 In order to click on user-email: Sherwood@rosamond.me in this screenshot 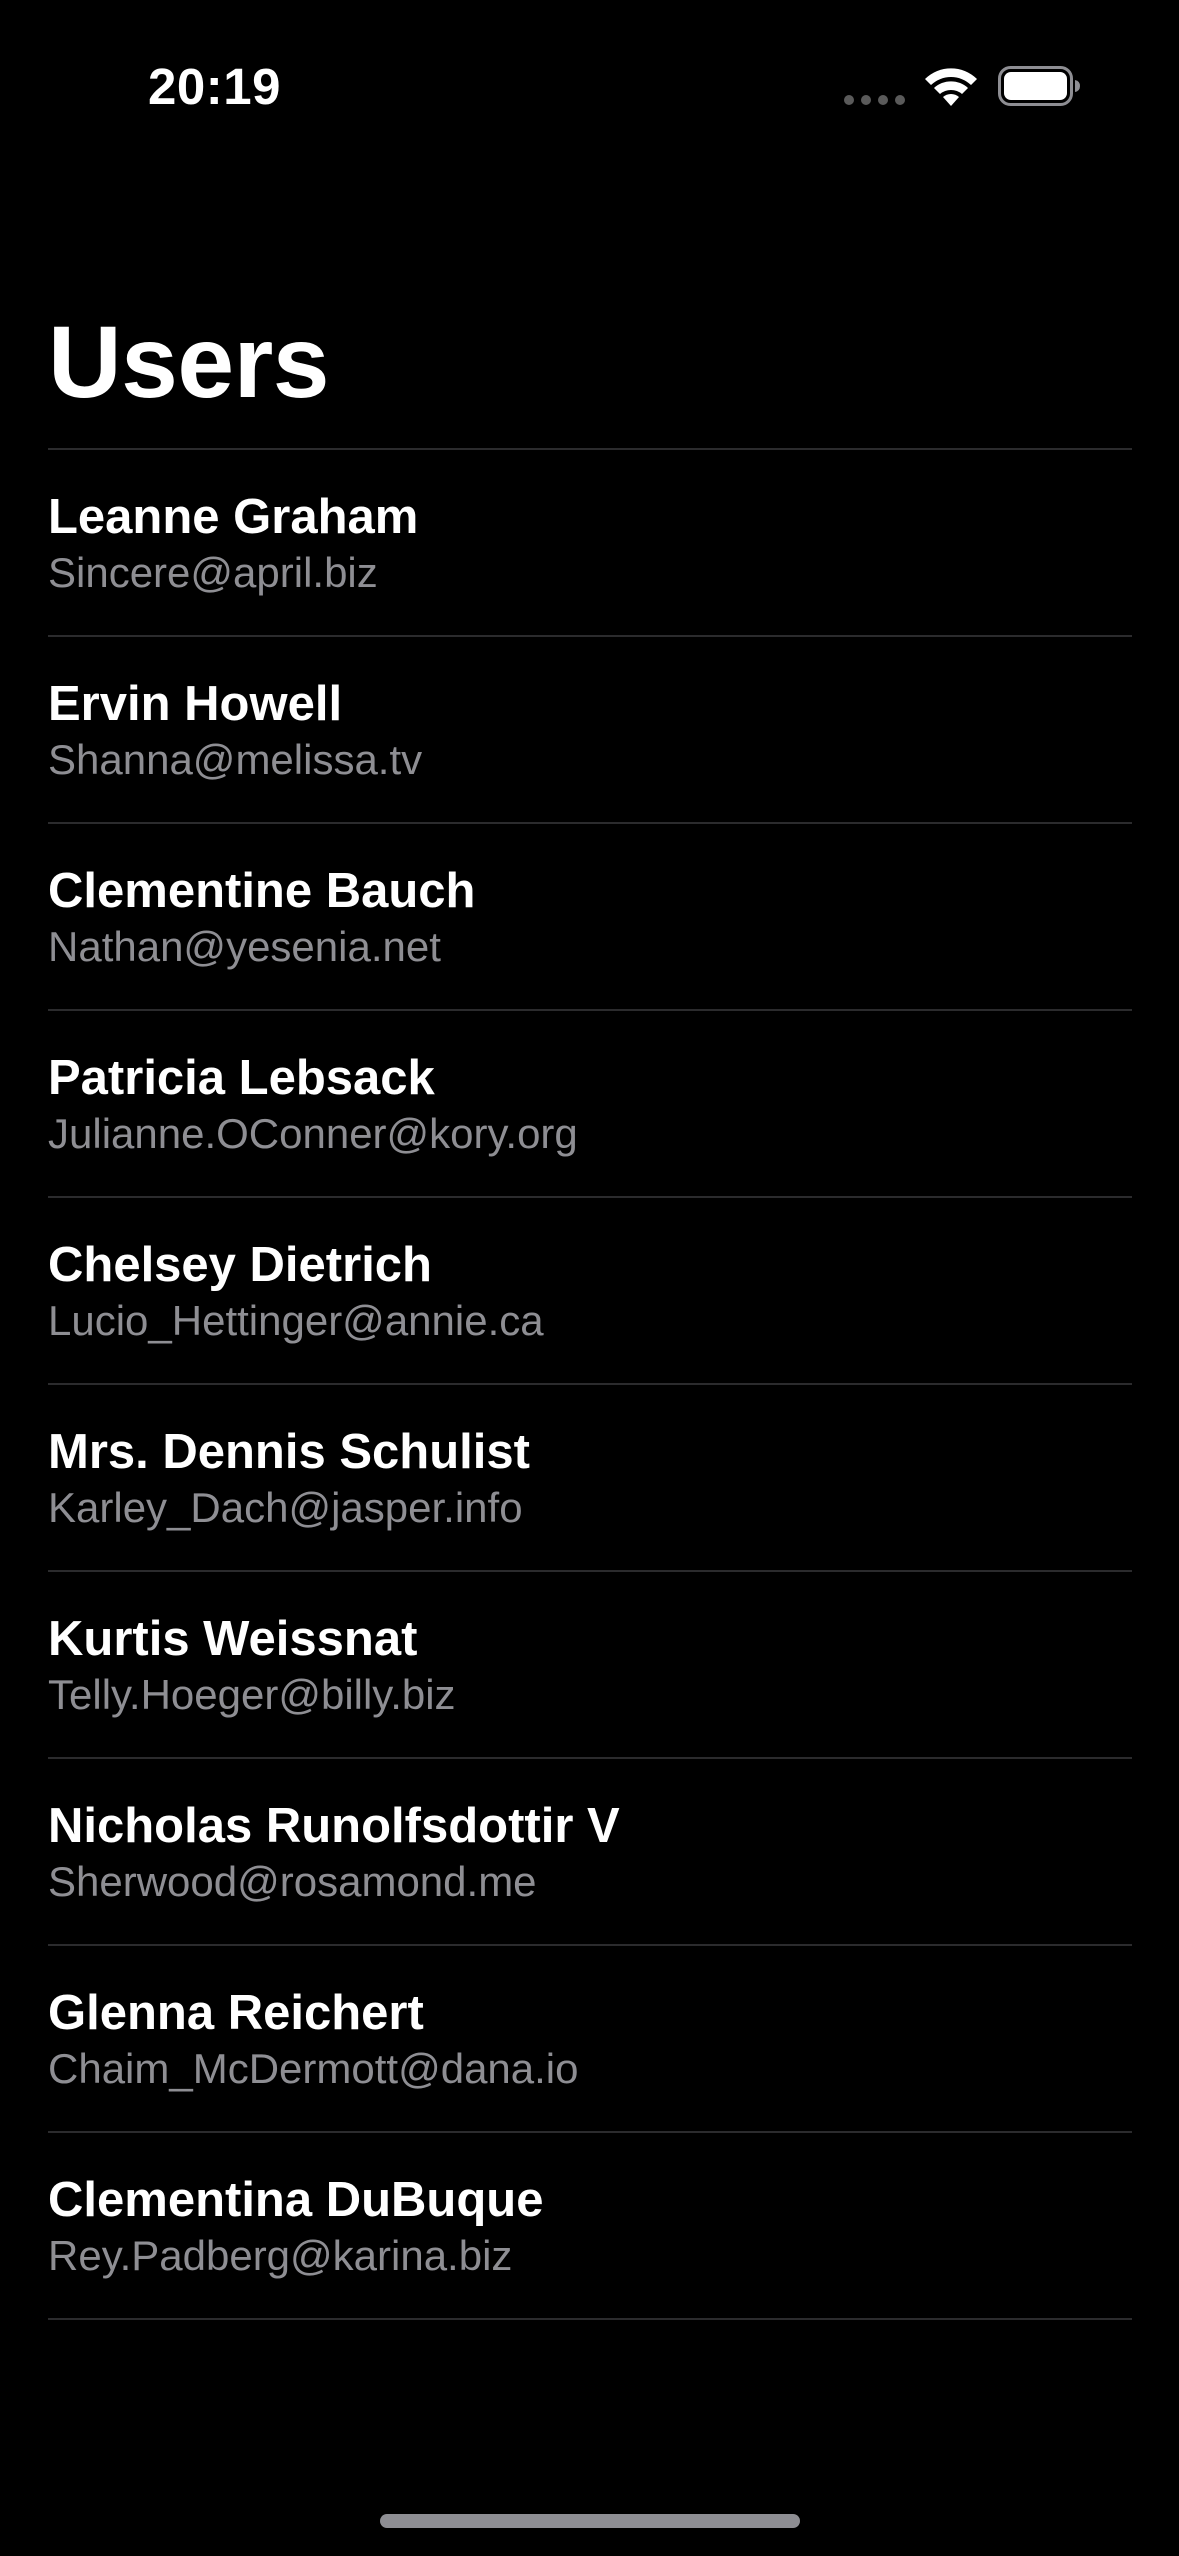, I will do `click(292, 1881)`.